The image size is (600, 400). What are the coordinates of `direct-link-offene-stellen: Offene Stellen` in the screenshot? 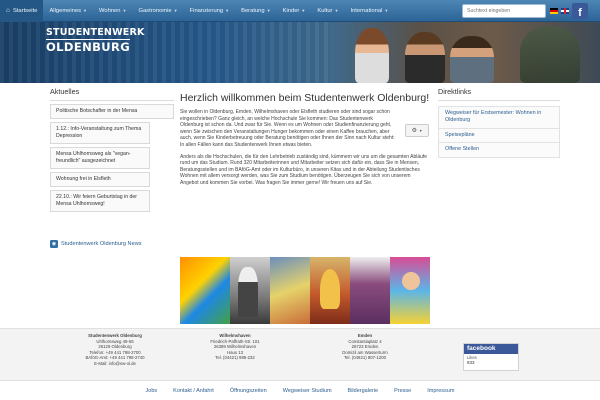 It's located at (499, 150).